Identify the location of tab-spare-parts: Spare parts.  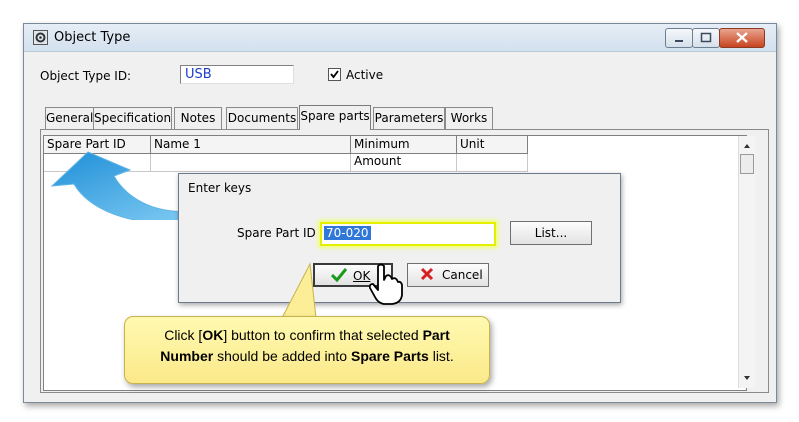
(335, 117).